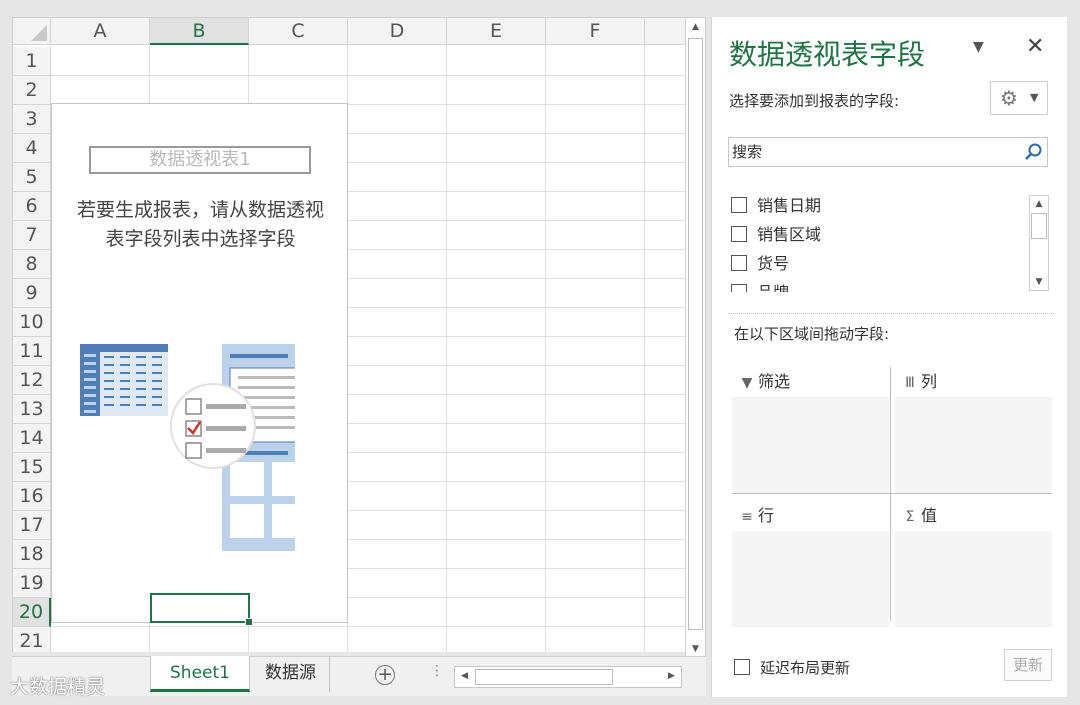 Image resolution: width=1080 pixels, height=705 pixels. Describe the element at coordinates (812, 334) in the screenshot. I see `drag-fields-label: 在以下区域间拖动字段:` at that location.